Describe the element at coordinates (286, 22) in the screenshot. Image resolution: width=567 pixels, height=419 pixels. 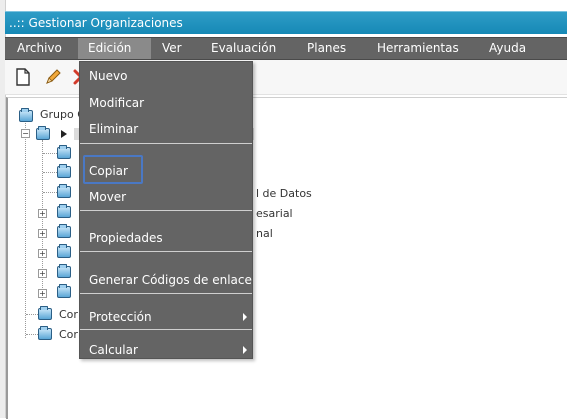
I see `window-title-bar: ..:: Gestionar Organizaciones` at that location.